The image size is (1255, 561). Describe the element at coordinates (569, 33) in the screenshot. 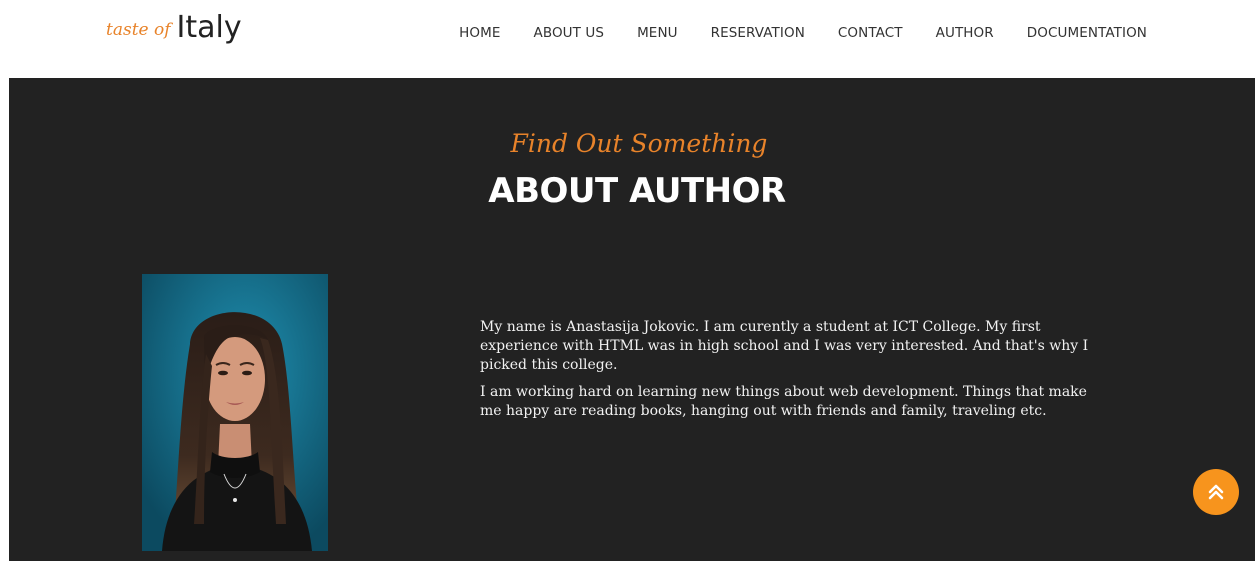

I see `nav-item-about-us: ABOUT US` at that location.